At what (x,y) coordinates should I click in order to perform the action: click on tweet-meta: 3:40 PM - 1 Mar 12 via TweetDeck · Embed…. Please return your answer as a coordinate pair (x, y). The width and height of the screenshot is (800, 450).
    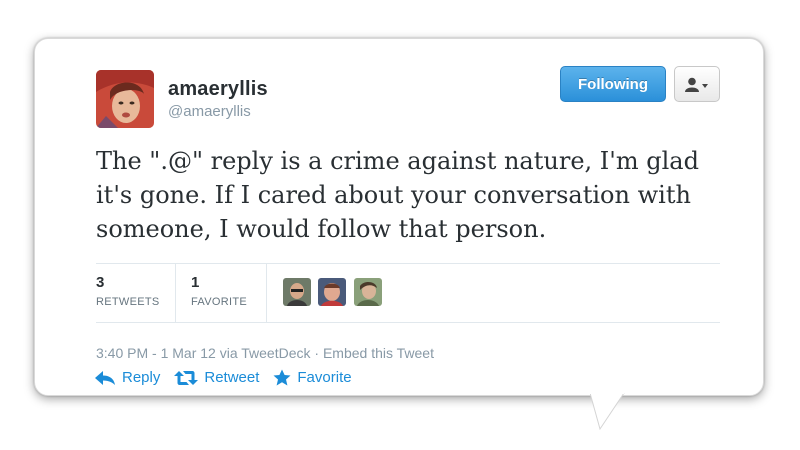
    Looking at the image, I should click on (265, 353).